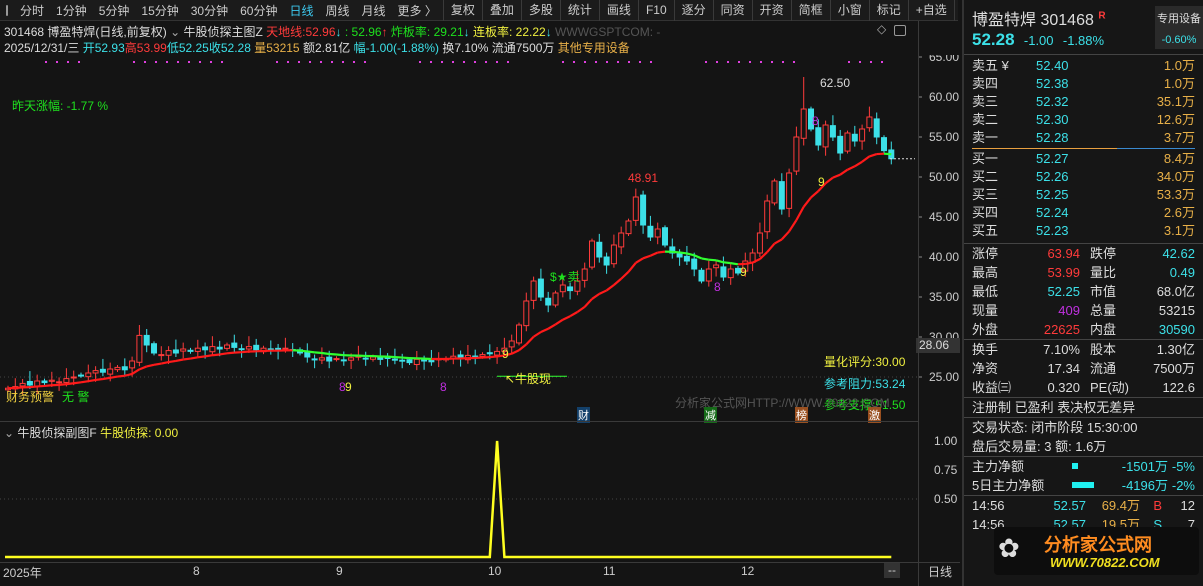 This screenshot has width=1203, height=586. What do you see at coordinates (771, 10) in the screenshot?
I see `toolbar-button-8: 开资` at bounding box center [771, 10].